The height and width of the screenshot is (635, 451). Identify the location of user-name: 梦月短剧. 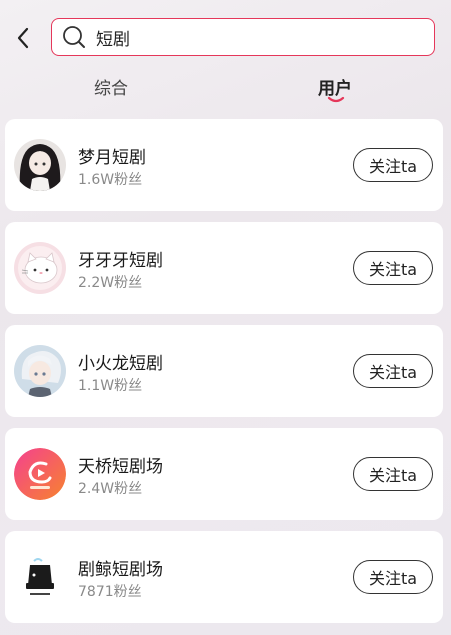
(112, 158).